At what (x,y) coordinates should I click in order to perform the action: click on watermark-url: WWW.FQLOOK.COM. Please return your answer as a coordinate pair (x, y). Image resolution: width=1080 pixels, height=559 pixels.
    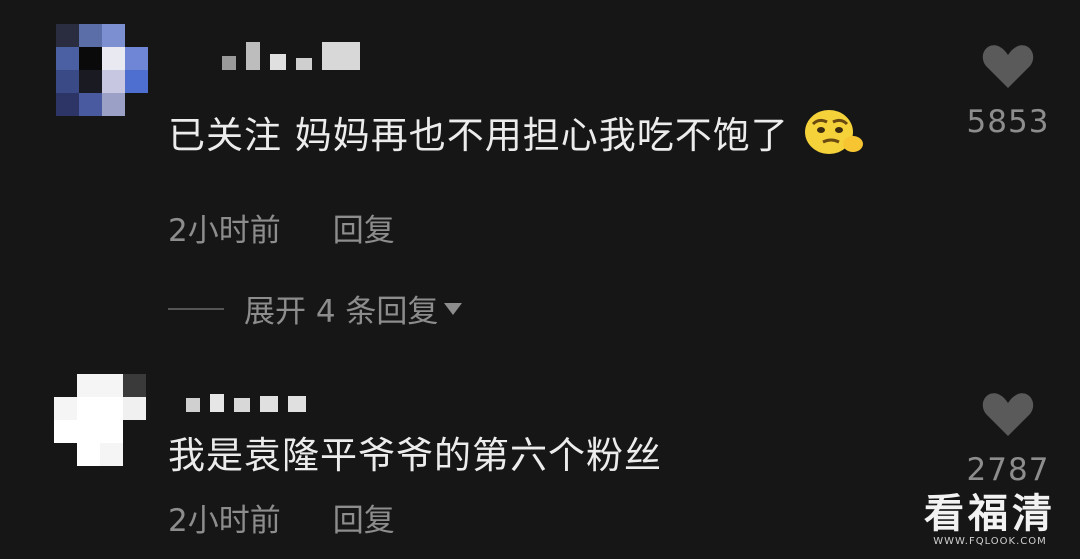
    Looking at the image, I should click on (990, 541).